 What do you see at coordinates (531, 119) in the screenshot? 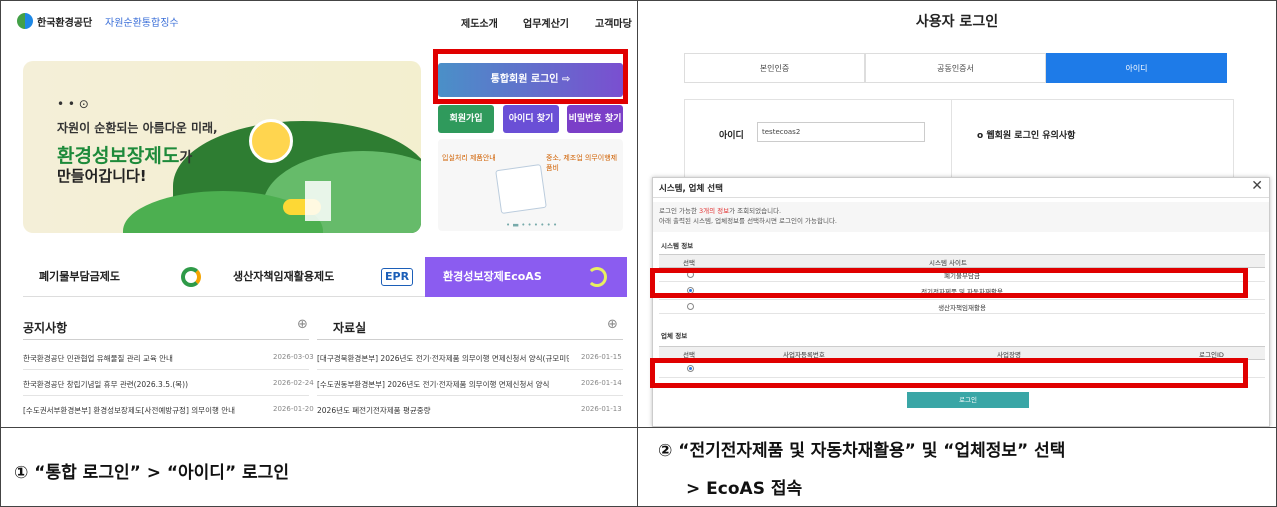
I see `find-id-button: 아이디 찾기` at bounding box center [531, 119].